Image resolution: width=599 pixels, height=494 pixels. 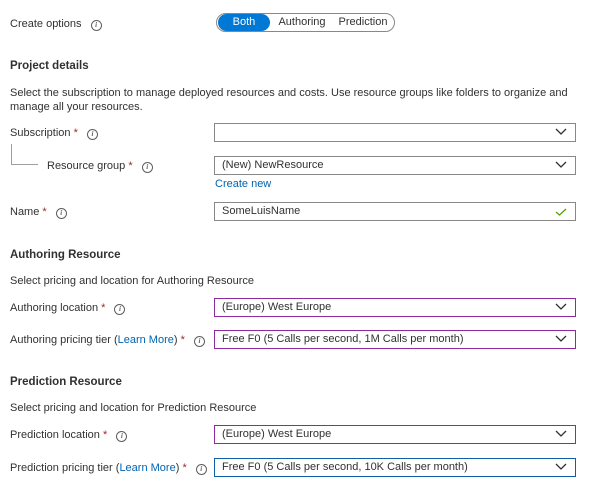 What do you see at coordinates (244, 22) in the screenshot?
I see `create-option-both: Both` at bounding box center [244, 22].